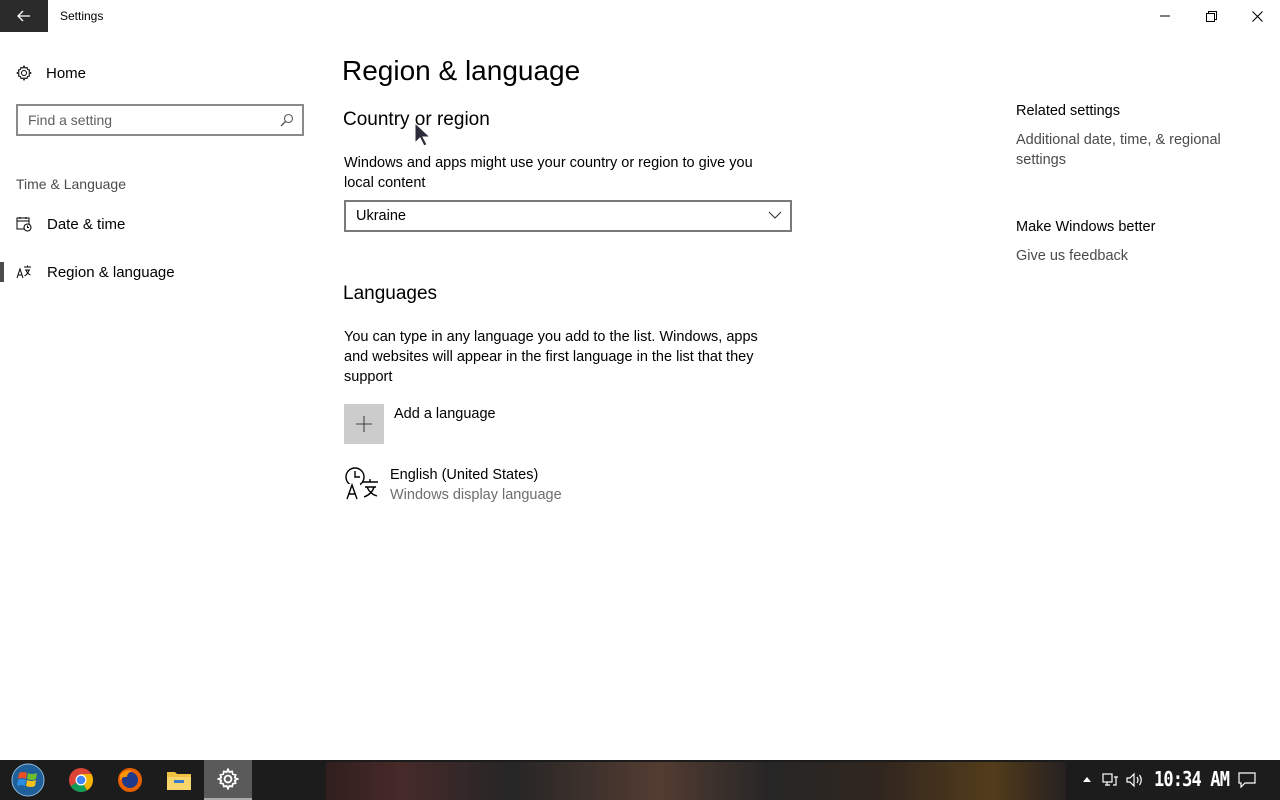 Image resolution: width=1280 pixels, height=800 pixels. What do you see at coordinates (1111, 780) in the screenshot?
I see `network-icon` at bounding box center [1111, 780].